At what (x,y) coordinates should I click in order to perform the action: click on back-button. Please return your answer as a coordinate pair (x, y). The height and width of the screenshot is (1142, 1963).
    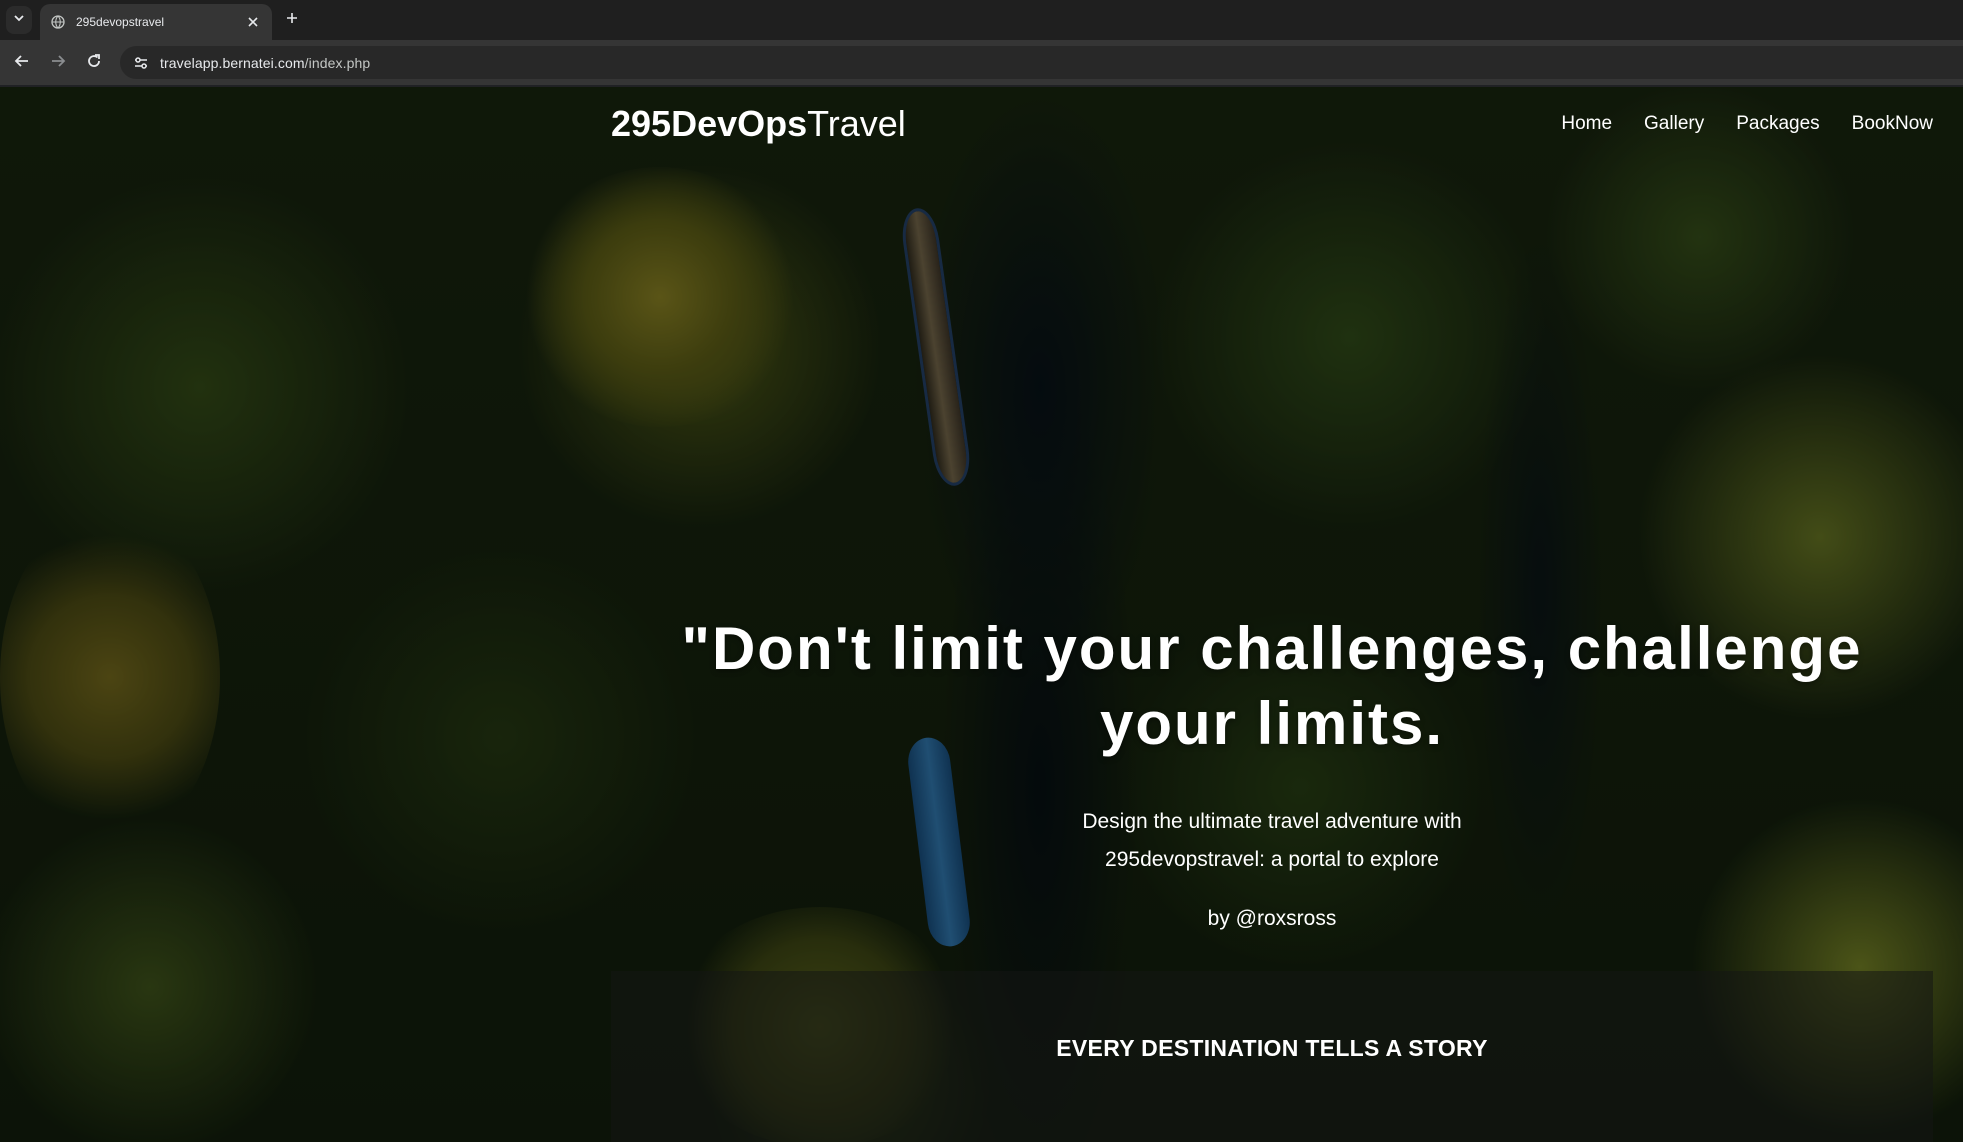
    Looking at the image, I should click on (22, 63).